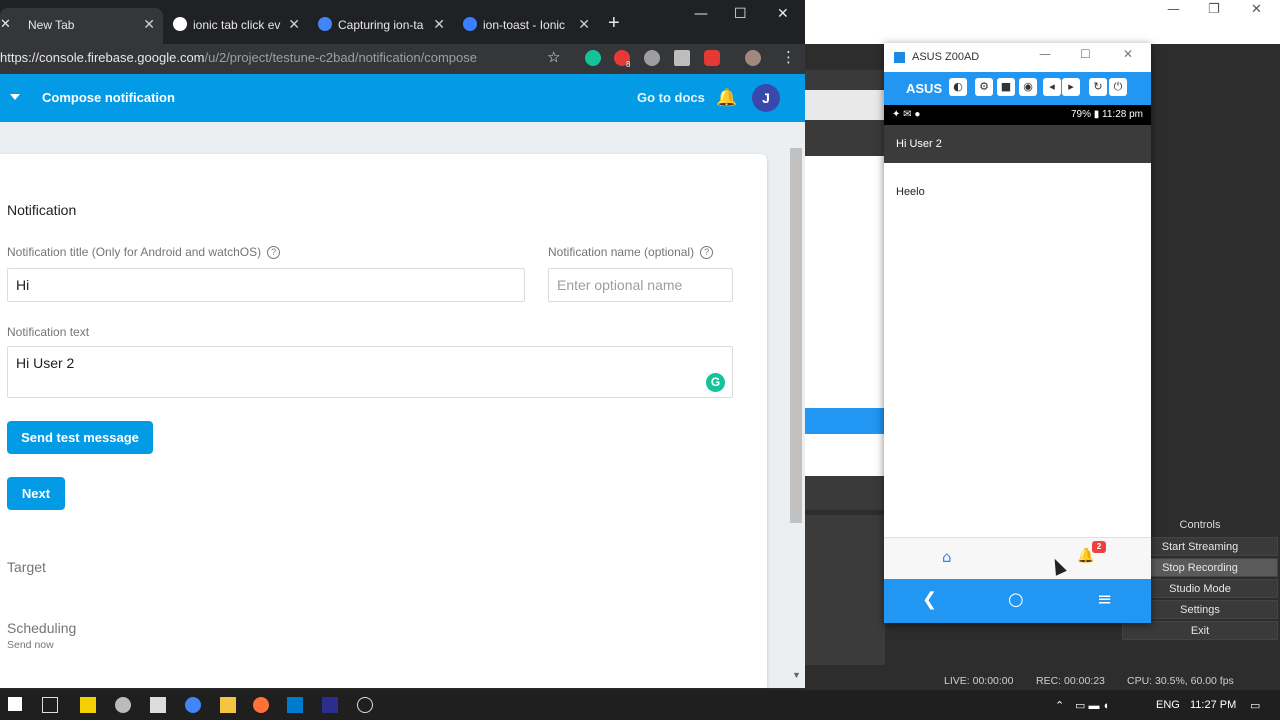  I want to click on app-tab-bar: ⌂ 🔔 2, so click(1017, 558).